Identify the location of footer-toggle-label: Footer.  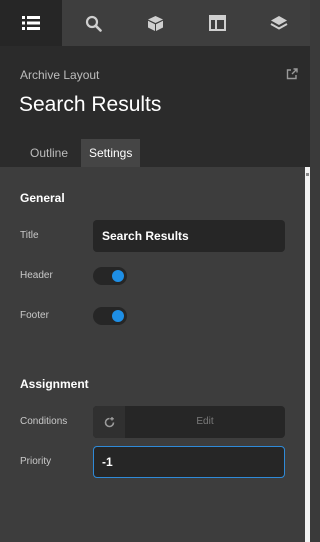
(34, 315).